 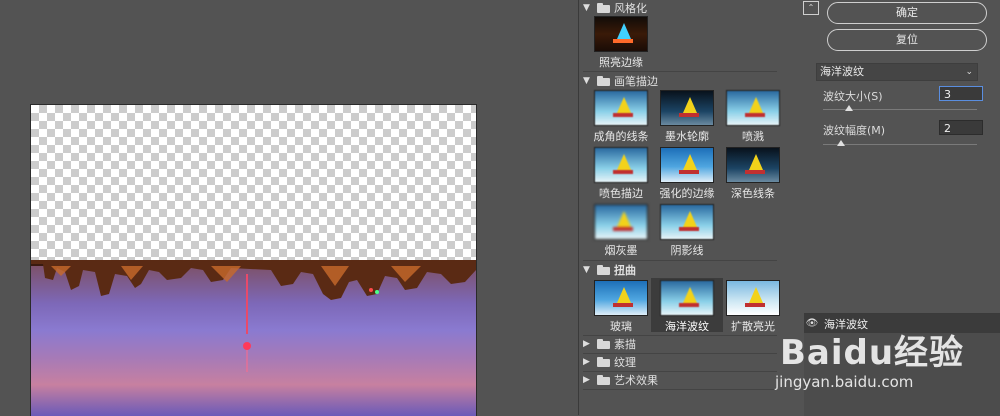 What do you see at coordinates (907, 13) in the screenshot?
I see `ok-button: 确定` at bounding box center [907, 13].